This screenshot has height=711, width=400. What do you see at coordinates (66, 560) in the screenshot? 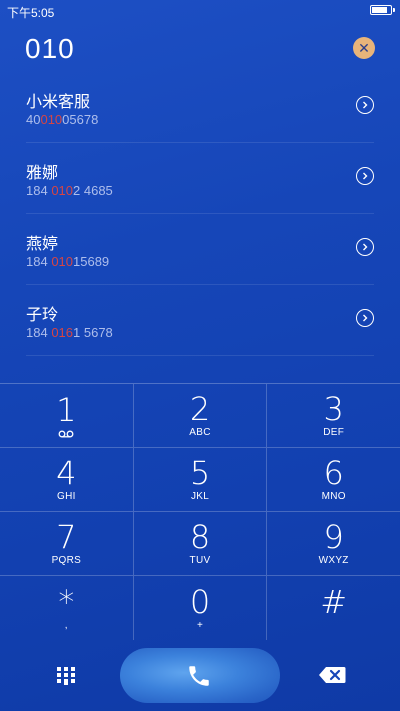
I see `key-letters: PQRS` at bounding box center [66, 560].